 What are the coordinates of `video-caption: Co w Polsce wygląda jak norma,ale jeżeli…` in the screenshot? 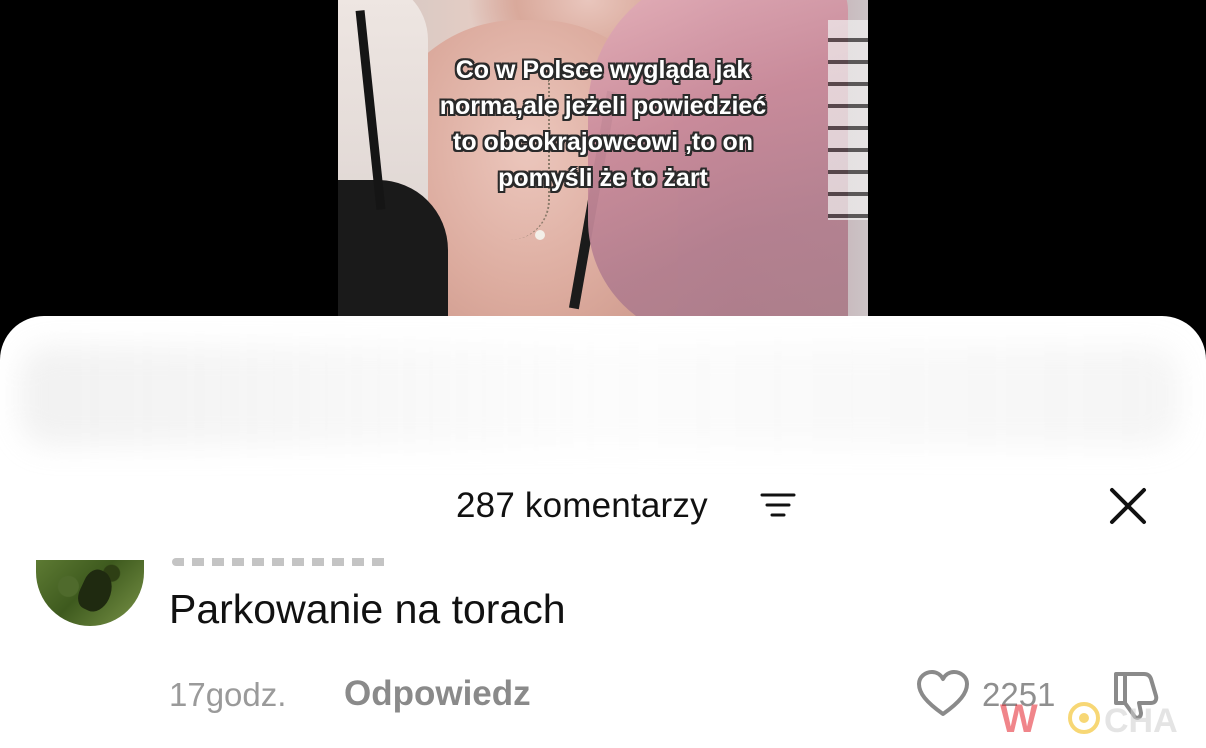 It's located at (603, 124).